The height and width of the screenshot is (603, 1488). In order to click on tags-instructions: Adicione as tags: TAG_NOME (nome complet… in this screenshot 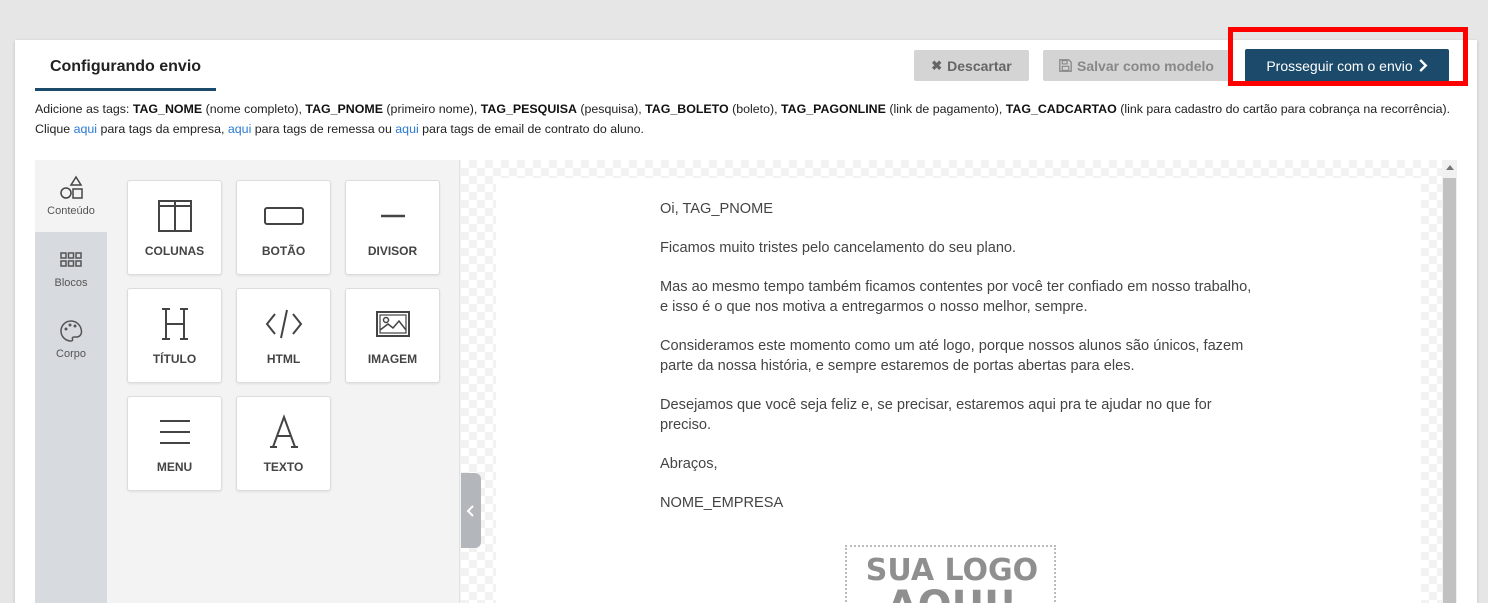, I will do `click(747, 119)`.